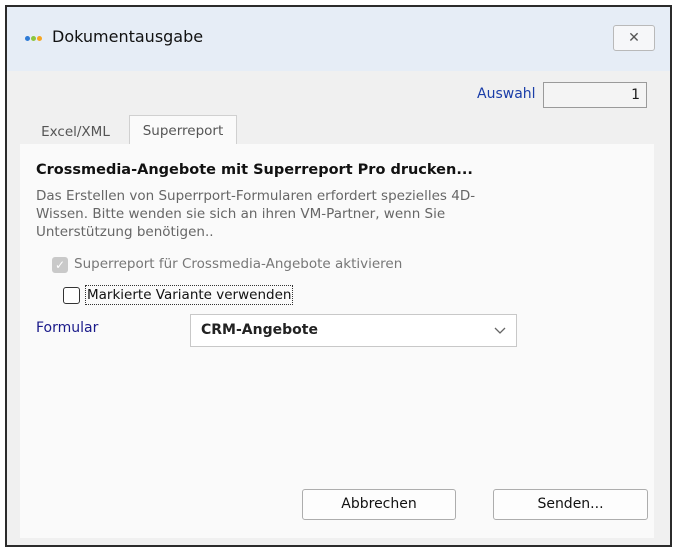 The image size is (680, 555). I want to click on auswahl-field: 1, so click(595, 95).